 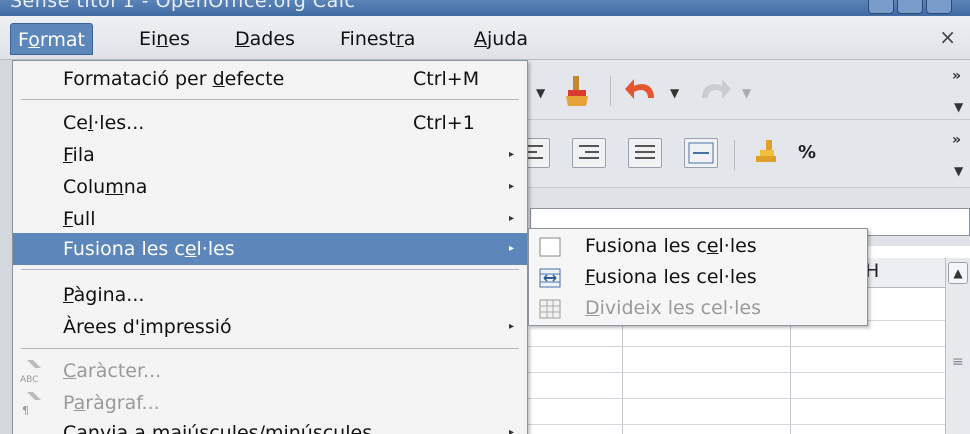 What do you see at coordinates (485, 8) in the screenshot?
I see `window-titlebar: Sense títol 1 - OpenOffice.org Calc` at bounding box center [485, 8].